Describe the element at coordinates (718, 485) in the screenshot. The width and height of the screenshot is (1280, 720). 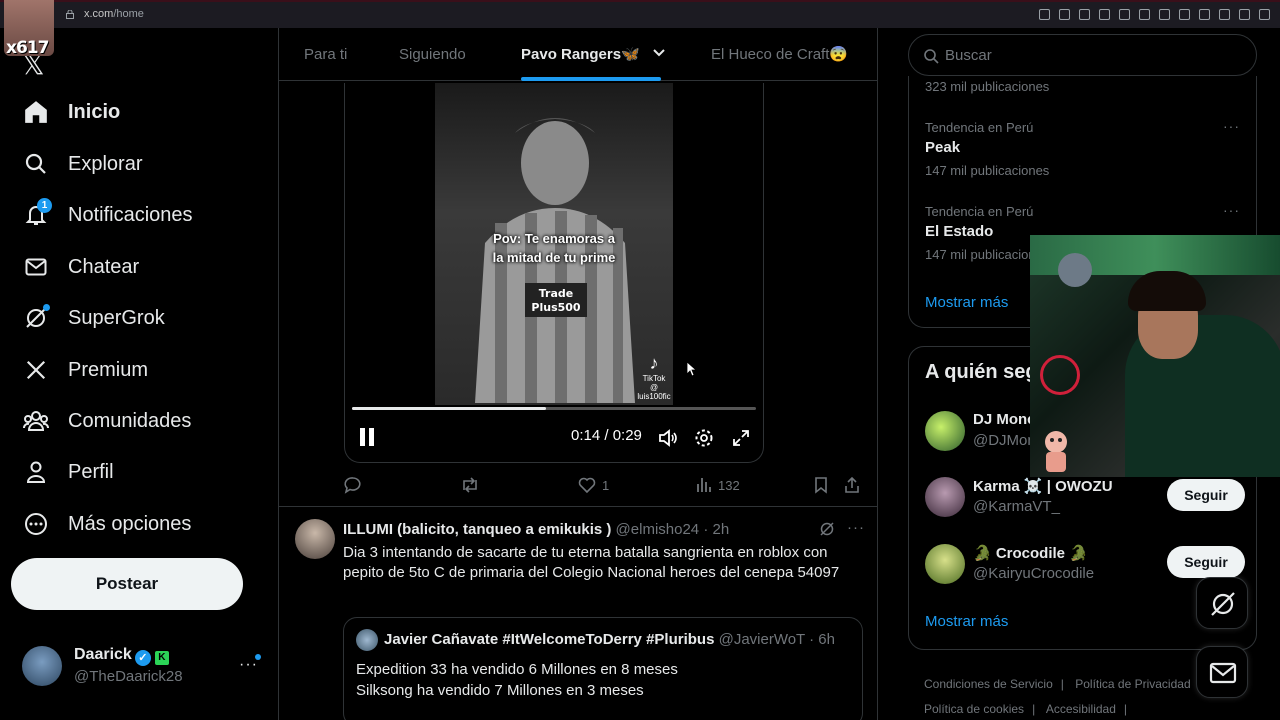
I see `views-button: 132` at that location.